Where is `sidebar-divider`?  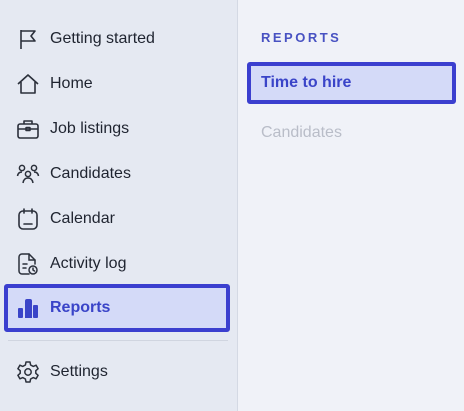
sidebar-divider is located at coordinates (118, 340).